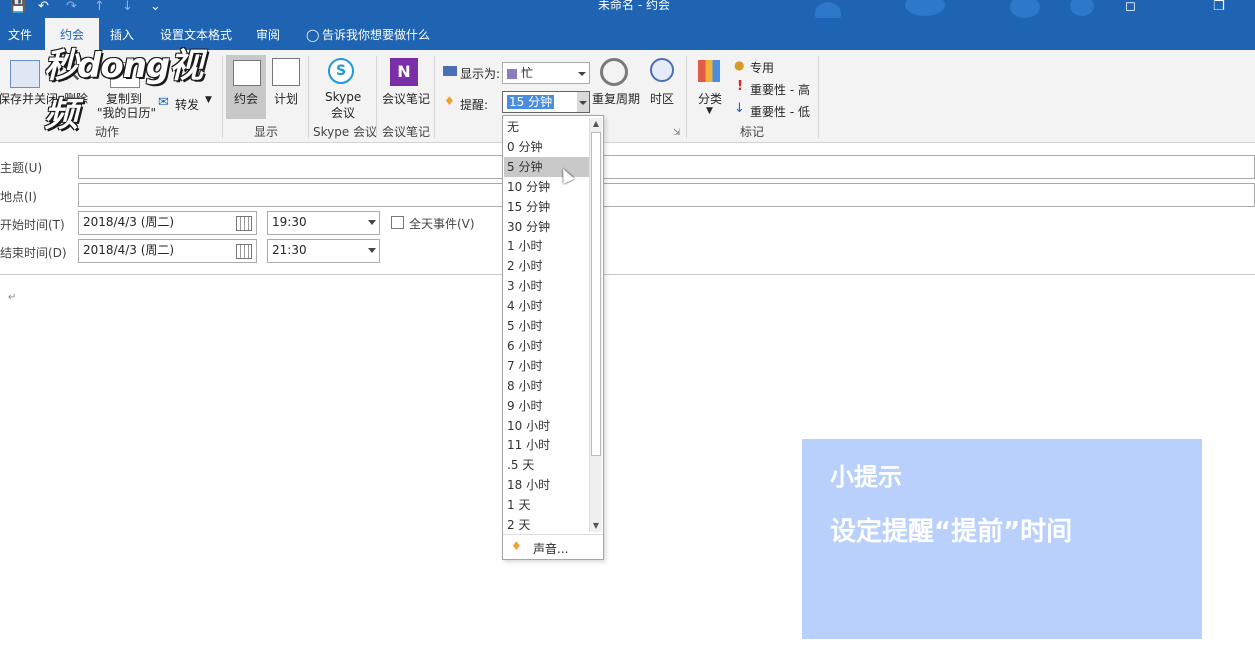 The width and height of the screenshot is (1255, 664). What do you see at coordinates (449, 101) in the screenshot?
I see `bell-icon: ♦` at bounding box center [449, 101].